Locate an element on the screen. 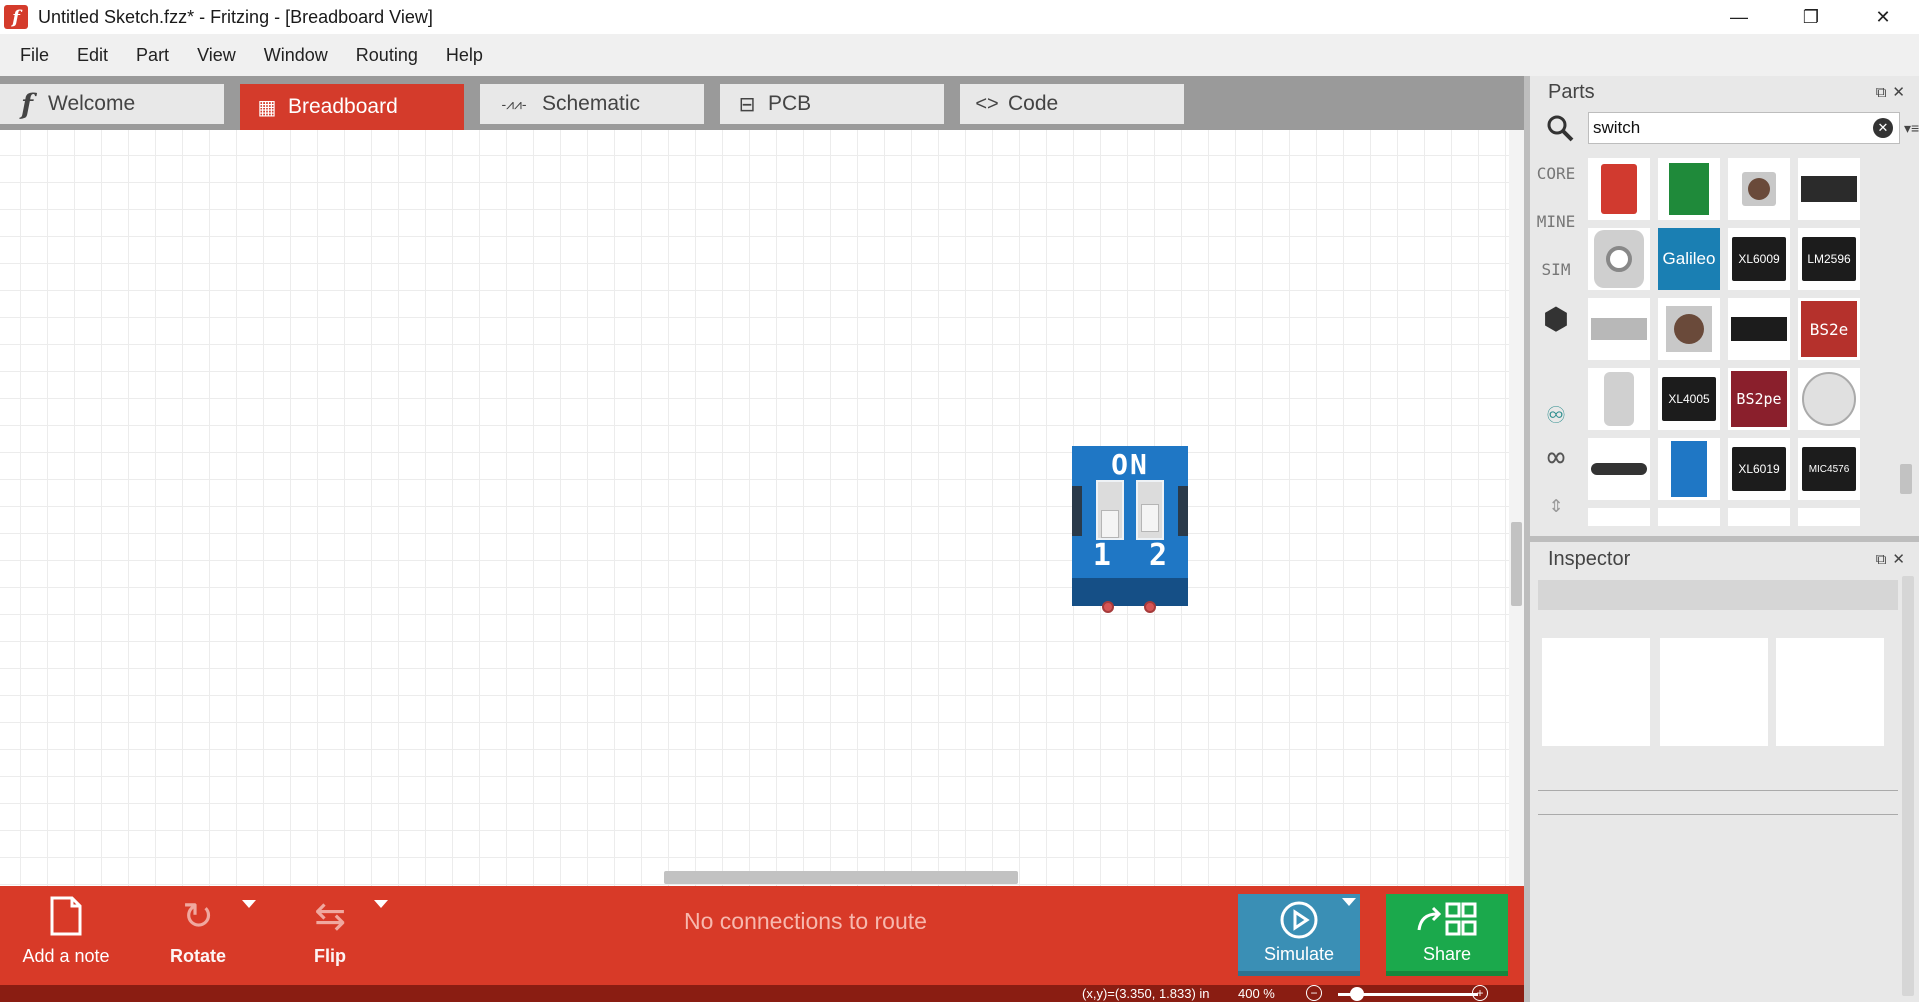 The height and width of the screenshot is (1002, 1919). flip-dropdown-arrow is located at coordinates (381, 904).